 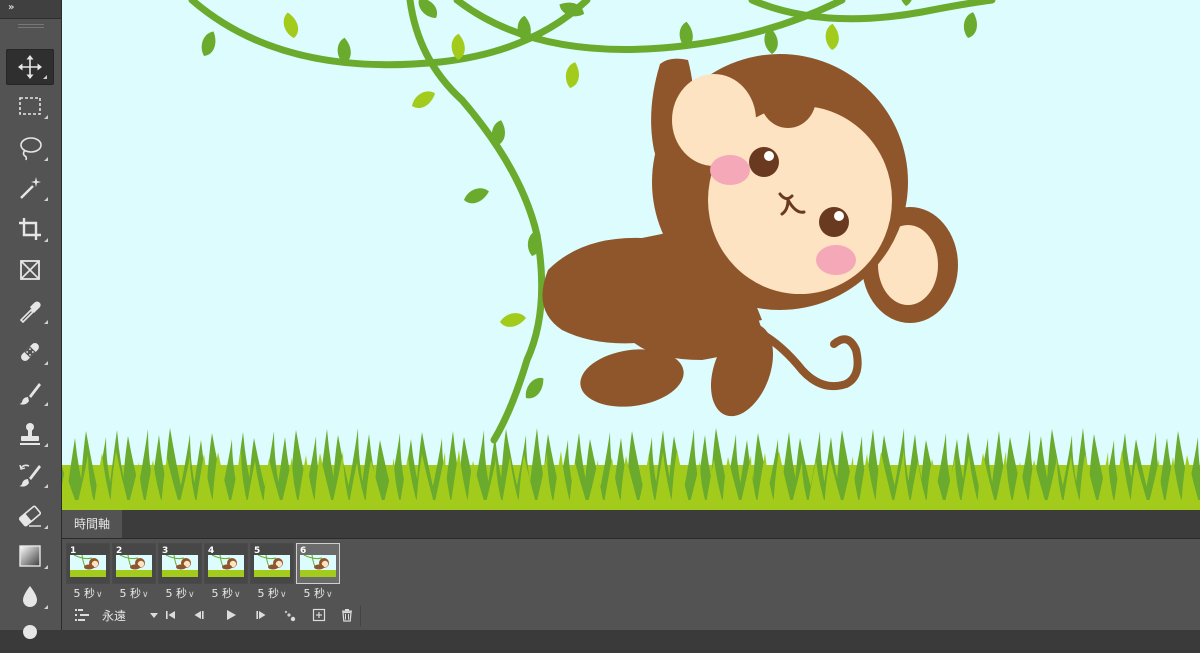 I want to click on delete-frame-button, so click(x=347, y=615).